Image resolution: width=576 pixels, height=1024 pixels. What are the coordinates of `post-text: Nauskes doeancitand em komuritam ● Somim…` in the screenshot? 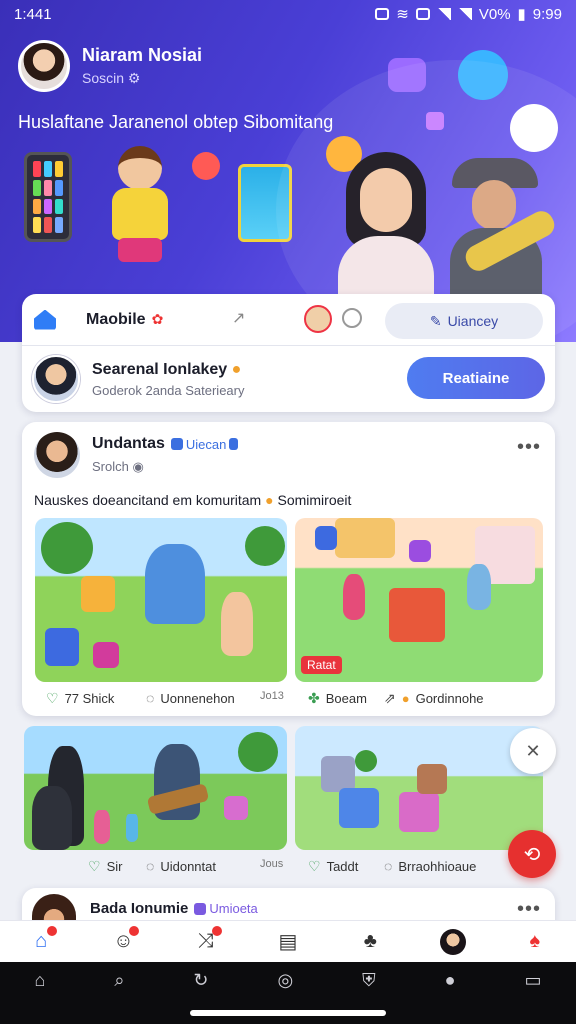 It's located at (193, 500).